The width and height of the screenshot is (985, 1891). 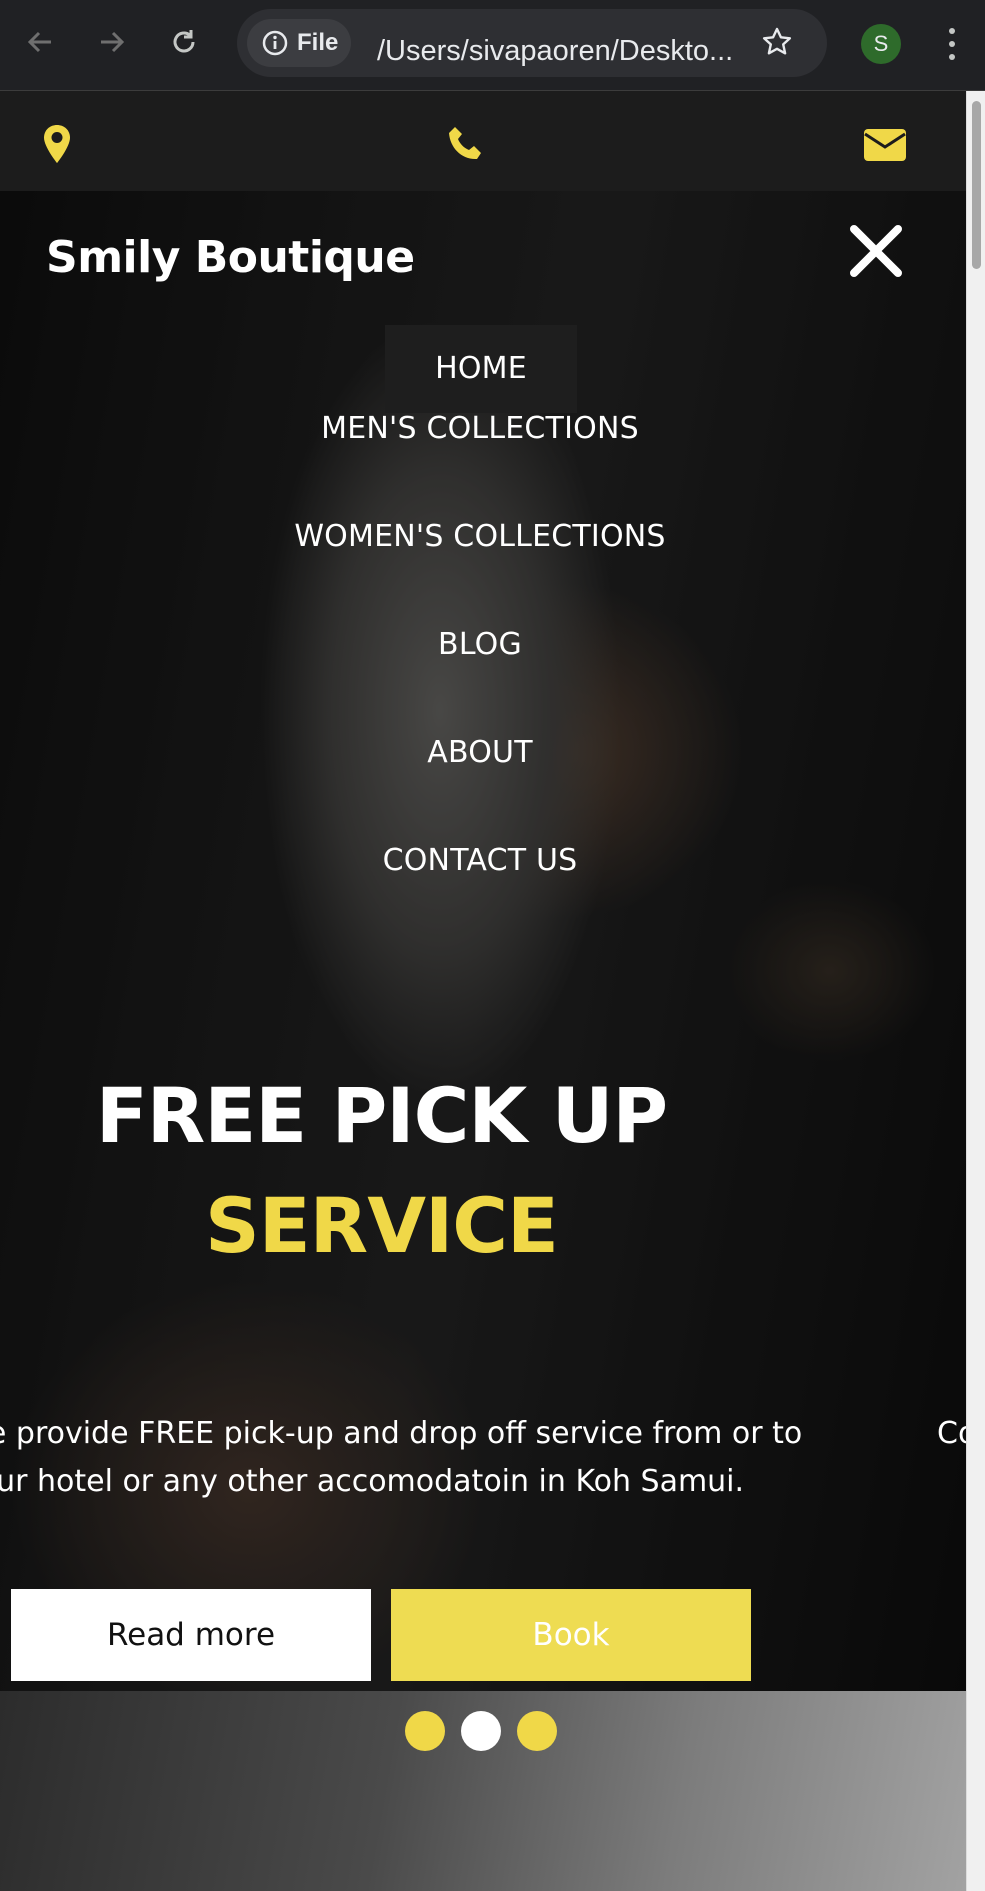 What do you see at coordinates (483, 1791) in the screenshot?
I see `carousel-indicators` at bounding box center [483, 1791].